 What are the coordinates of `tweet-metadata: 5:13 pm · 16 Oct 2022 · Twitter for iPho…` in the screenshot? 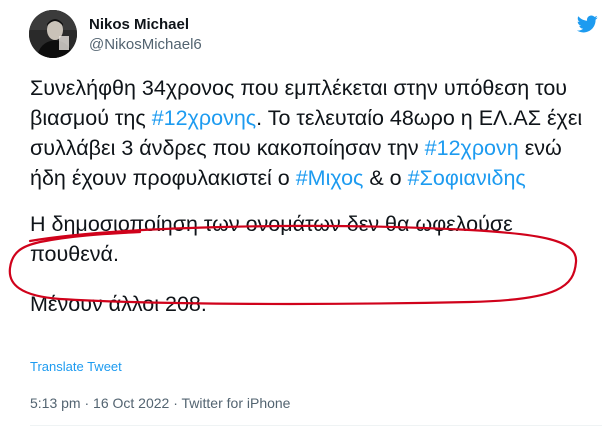 It's located at (160, 403).